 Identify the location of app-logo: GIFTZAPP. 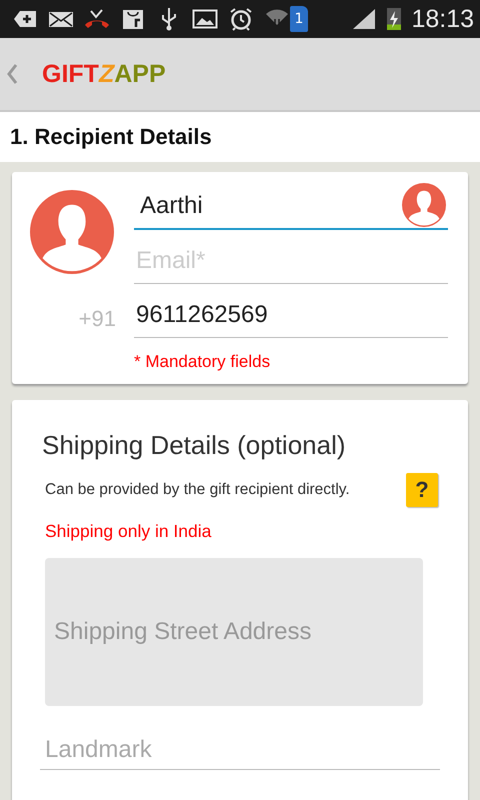
(104, 74).